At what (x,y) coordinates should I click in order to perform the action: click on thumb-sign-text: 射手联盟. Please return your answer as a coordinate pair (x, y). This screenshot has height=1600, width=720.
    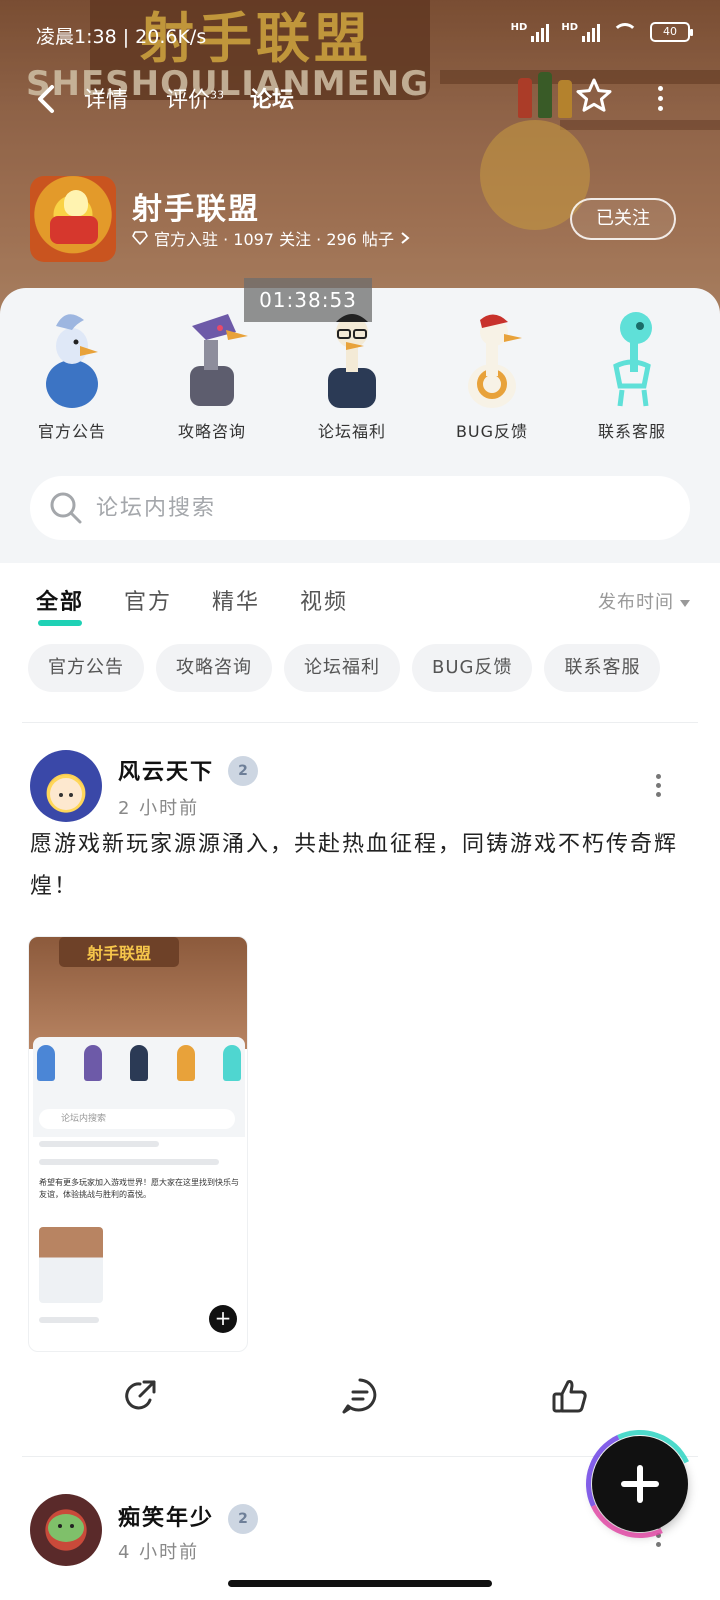
    Looking at the image, I should click on (119, 953).